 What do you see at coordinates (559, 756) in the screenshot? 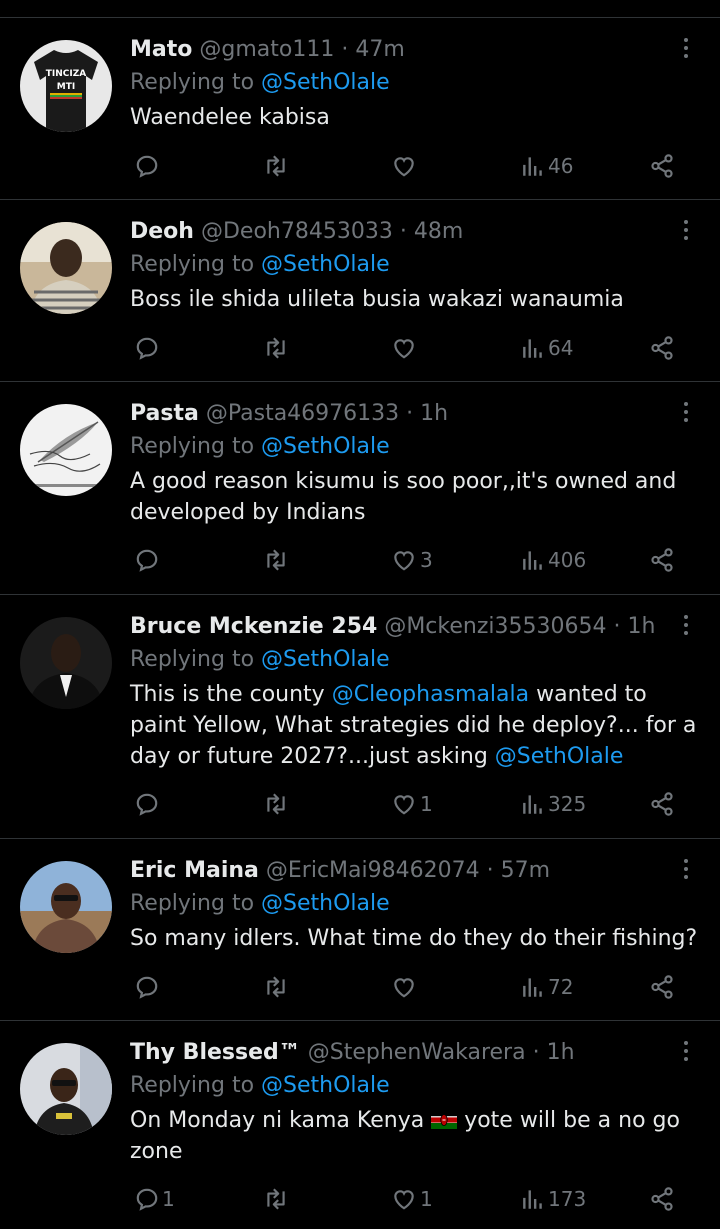
I see `mention-link: @SethOlale` at bounding box center [559, 756].